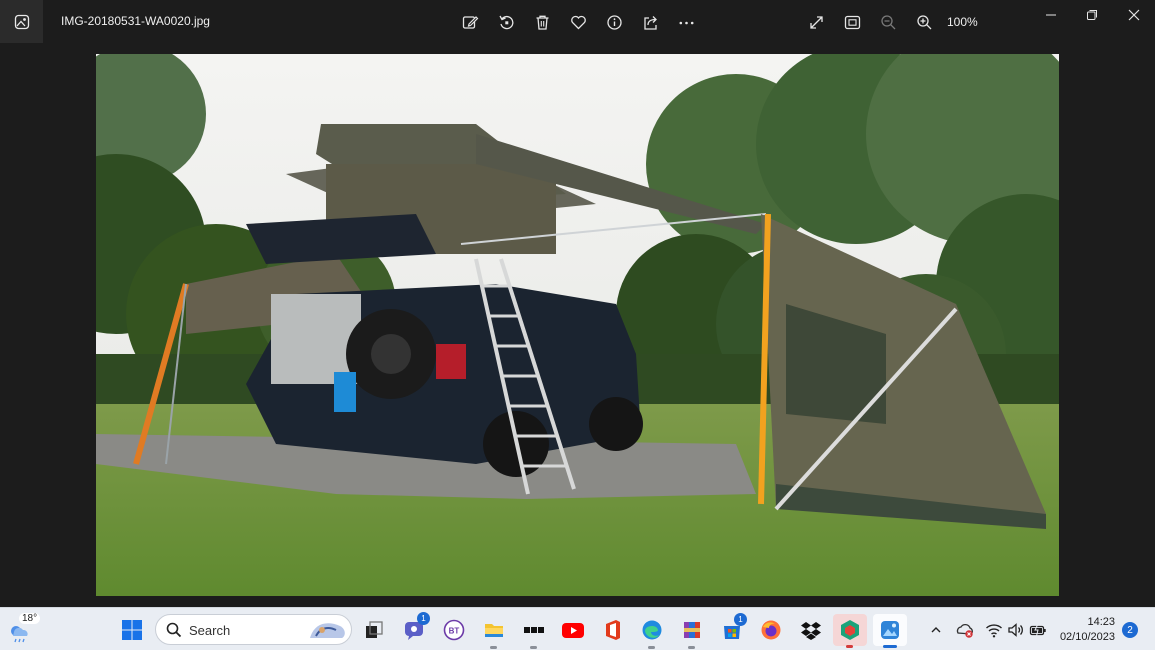 This screenshot has width=1155, height=650. What do you see at coordinates (21, 21) in the screenshot?
I see `photos-app-icon` at bounding box center [21, 21].